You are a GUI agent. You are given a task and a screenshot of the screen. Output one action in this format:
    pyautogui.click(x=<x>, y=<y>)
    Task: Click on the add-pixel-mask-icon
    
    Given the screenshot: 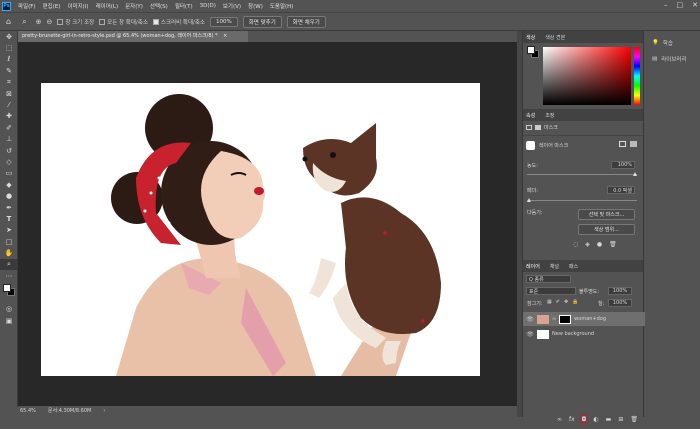 What is the action you would take?
    pyautogui.click(x=622, y=144)
    